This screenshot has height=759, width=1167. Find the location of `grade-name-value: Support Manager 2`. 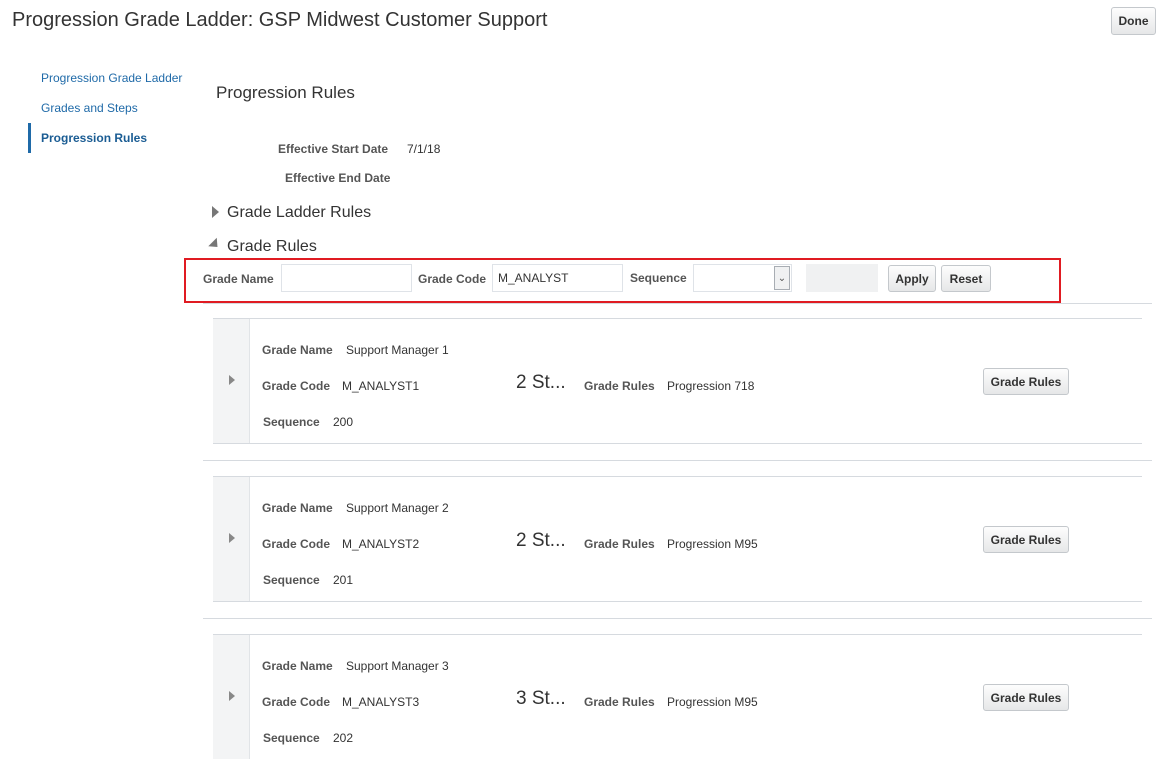

grade-name-value: Support Manager 2 is located at coordinates (397, 508).